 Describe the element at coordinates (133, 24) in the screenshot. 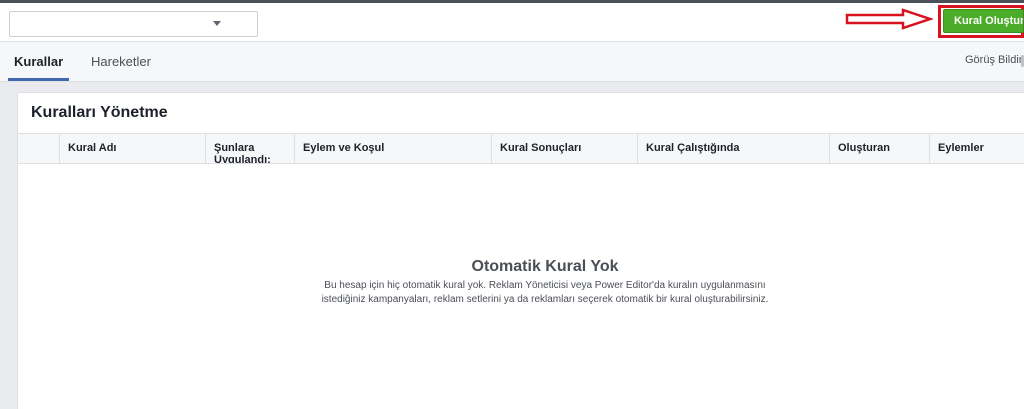

I see `account-selector` at that location.